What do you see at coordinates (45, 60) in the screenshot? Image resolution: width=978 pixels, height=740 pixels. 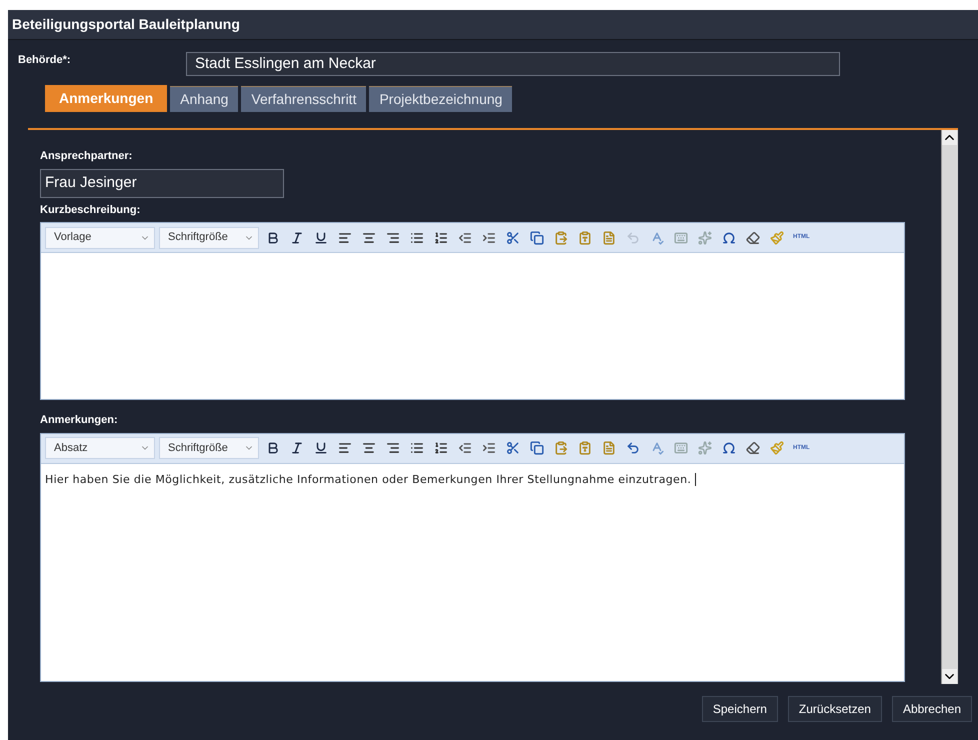 I see `field-label: Behörde*:` at bounding box center [45, 60].